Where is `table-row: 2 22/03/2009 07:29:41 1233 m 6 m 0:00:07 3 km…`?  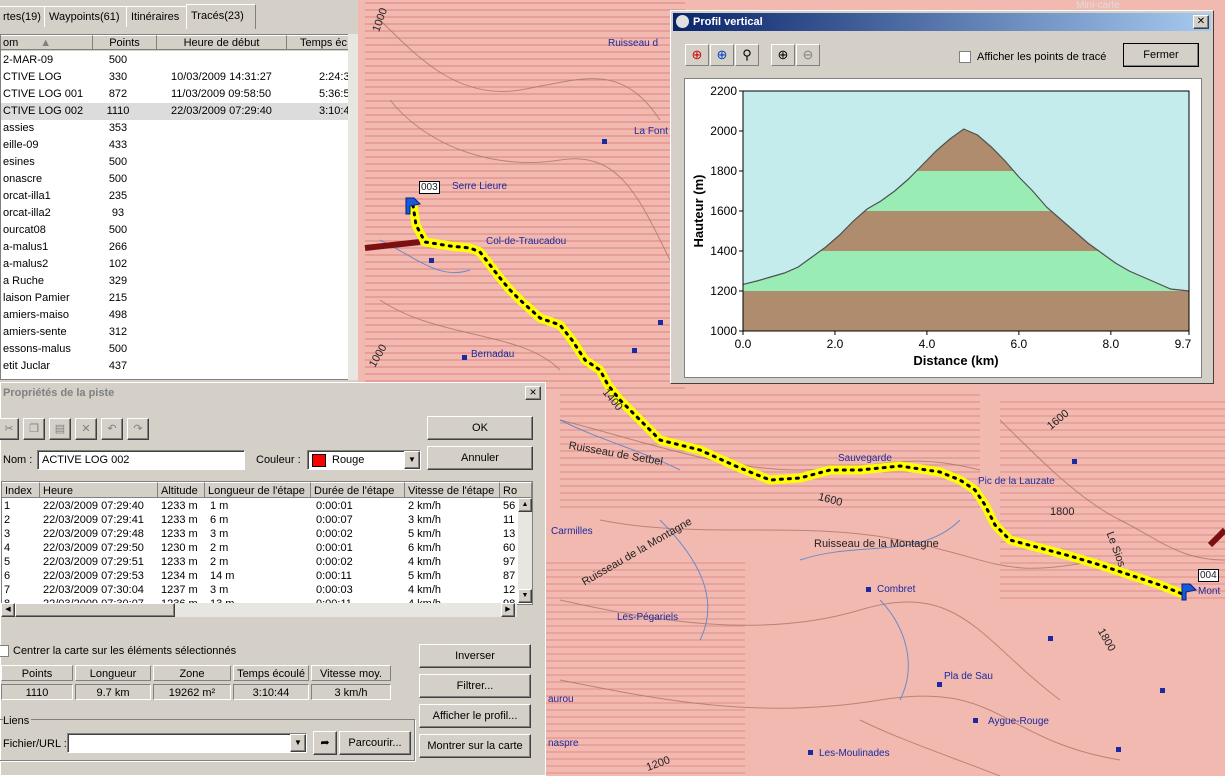
table-row: 2 22/03/2009 07:29:41 1233 m 6 m 0:00:07 3 km… is located at coordinates (267, 520).